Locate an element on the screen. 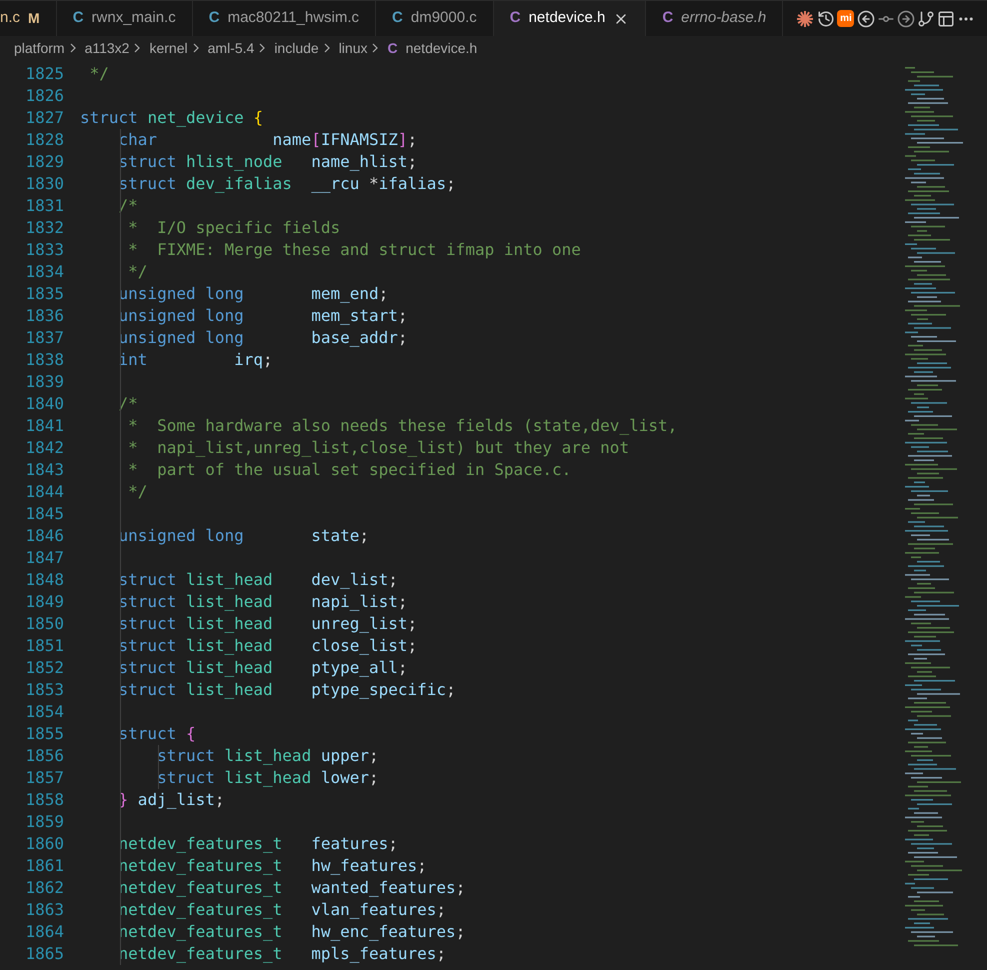  code-line: * napi_list,unreg_list,close_list) but they are not is located at coordinates (378, 448).